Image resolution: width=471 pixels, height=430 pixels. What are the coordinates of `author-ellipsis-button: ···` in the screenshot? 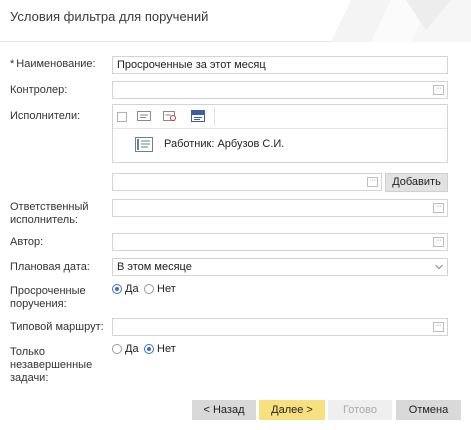 It's located at (438, 242).